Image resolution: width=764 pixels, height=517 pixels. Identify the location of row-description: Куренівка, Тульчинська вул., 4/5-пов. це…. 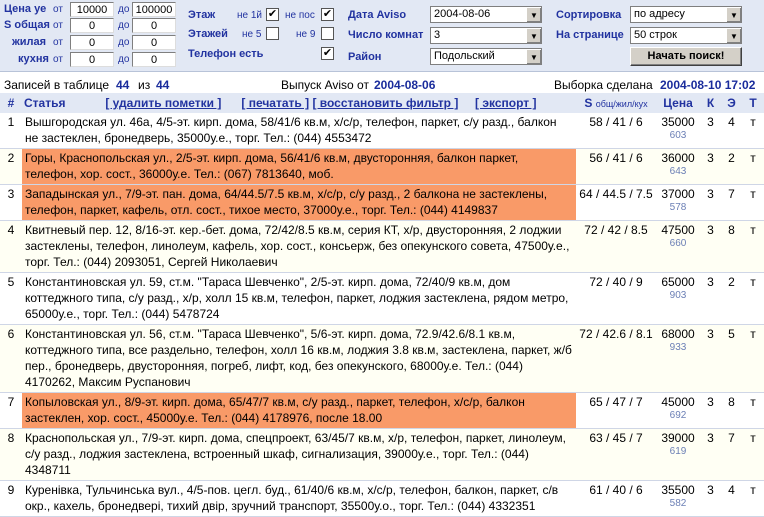
(299, 498).